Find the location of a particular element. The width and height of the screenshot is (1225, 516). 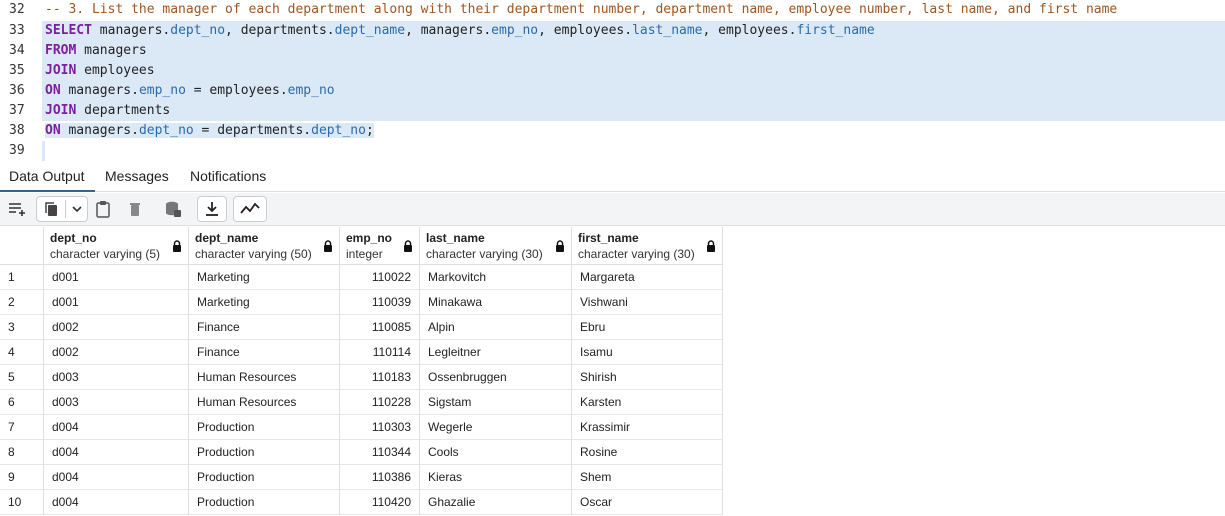

add-row-icon is located at coordinates (18, 209).